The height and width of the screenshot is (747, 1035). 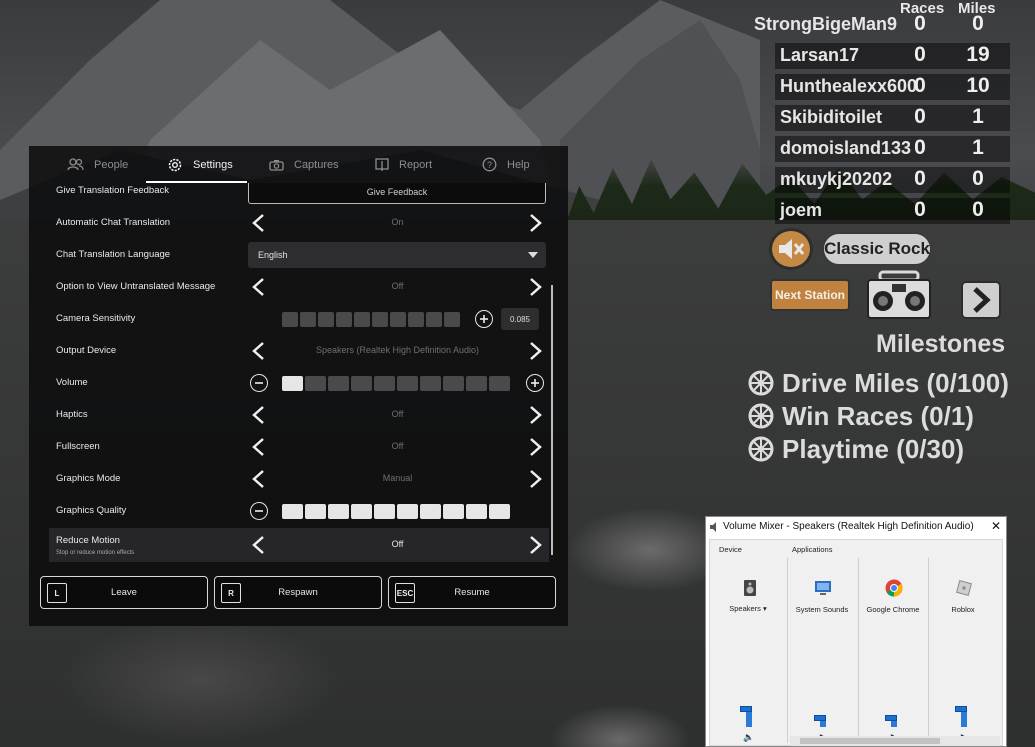 I want to click on player-name: StrongBigeMan9, so click(x=826, y=24).